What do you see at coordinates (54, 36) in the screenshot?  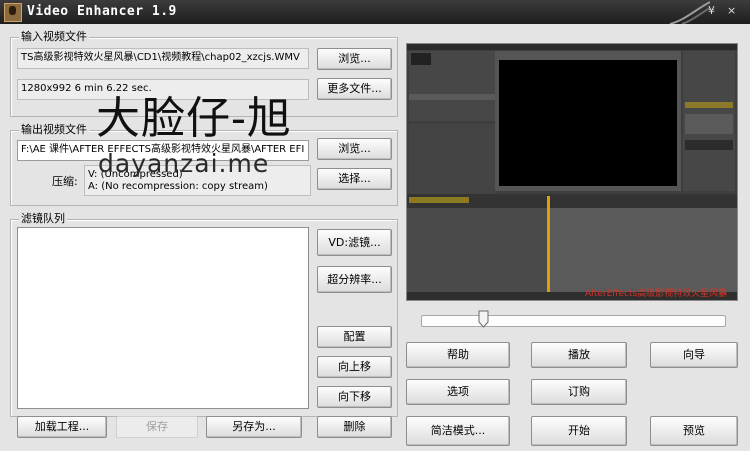 I see `input-video-label: 输入视频文件` at bounding box center [54, 36].